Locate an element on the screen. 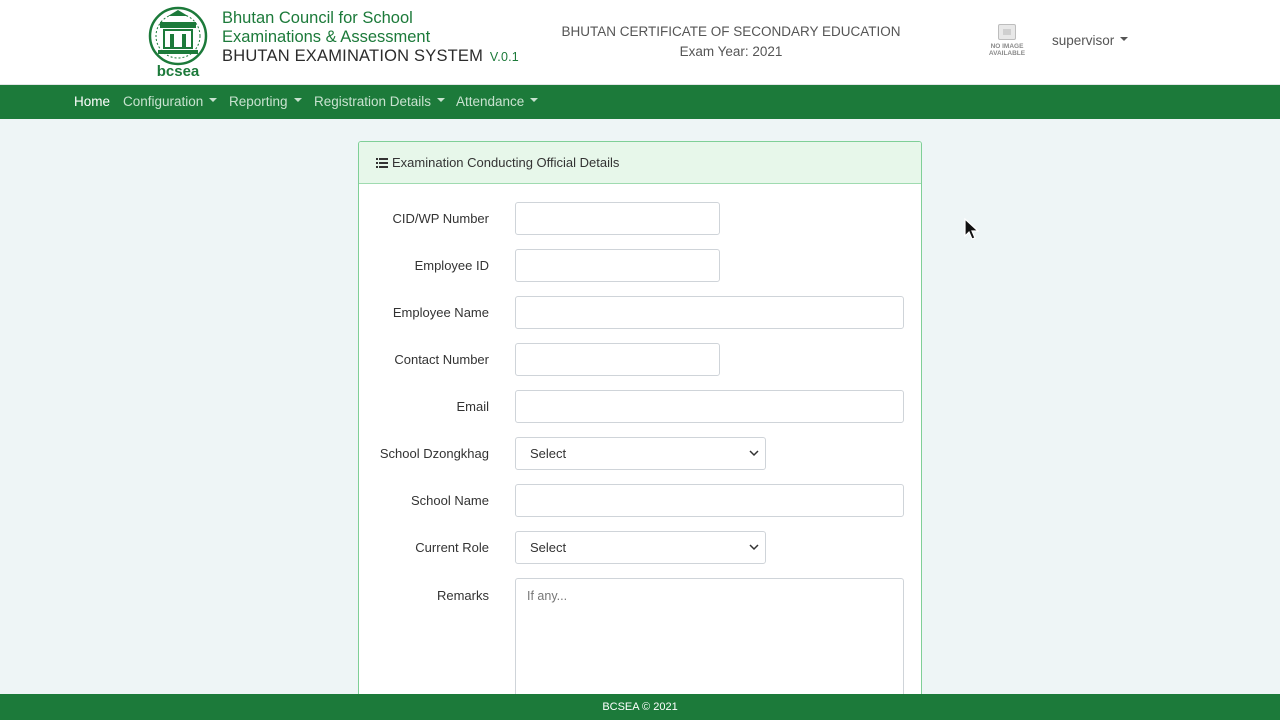 This screenshot has width=1280, height=720. avatar-text-1: NO IMAGE is located at coordinates (1007, 46).